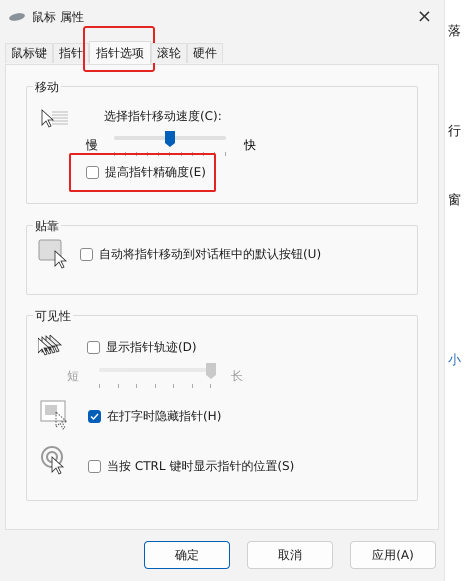  I want to click on tab: 鼠标键, so click(29, 52).